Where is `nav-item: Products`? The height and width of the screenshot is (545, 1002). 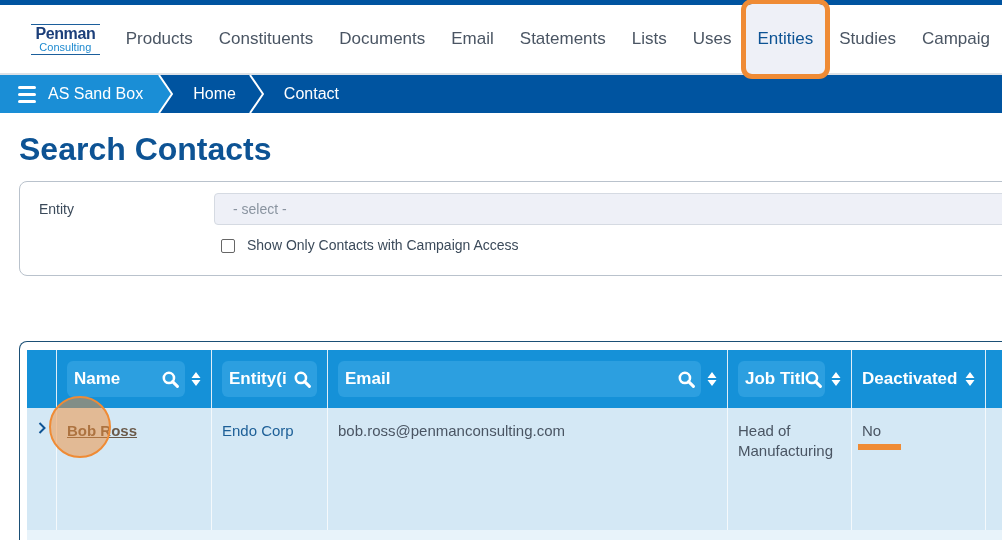 nav-item: Products is located at coordinates (159, 39).